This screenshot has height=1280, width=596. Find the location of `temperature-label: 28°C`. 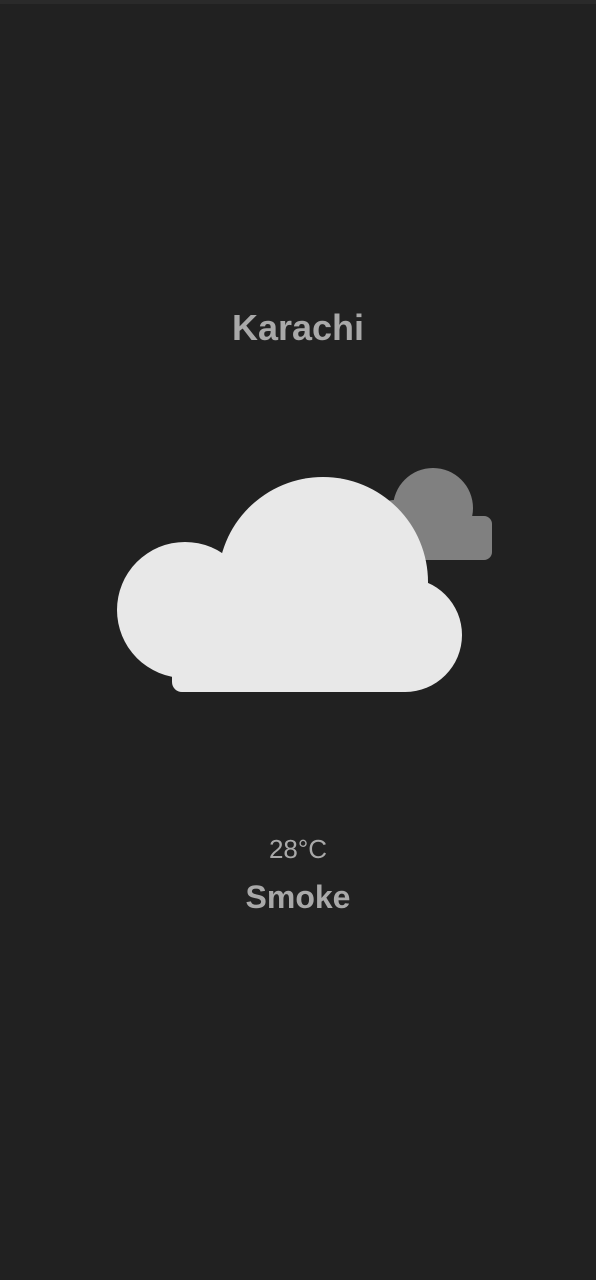

temperature-label: 28°C is located at coordinates (298, 849).